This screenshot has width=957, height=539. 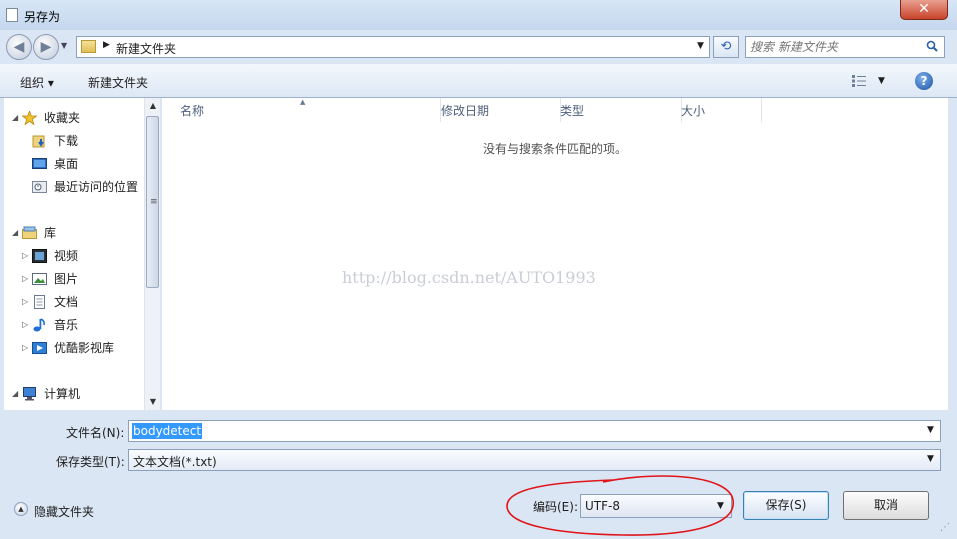 I want to click on computer-icon, so click(x=29, y=394).